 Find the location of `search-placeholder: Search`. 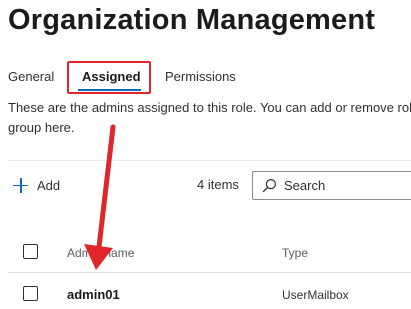

search-placeholder: Search is located at coordinates (305, 185).